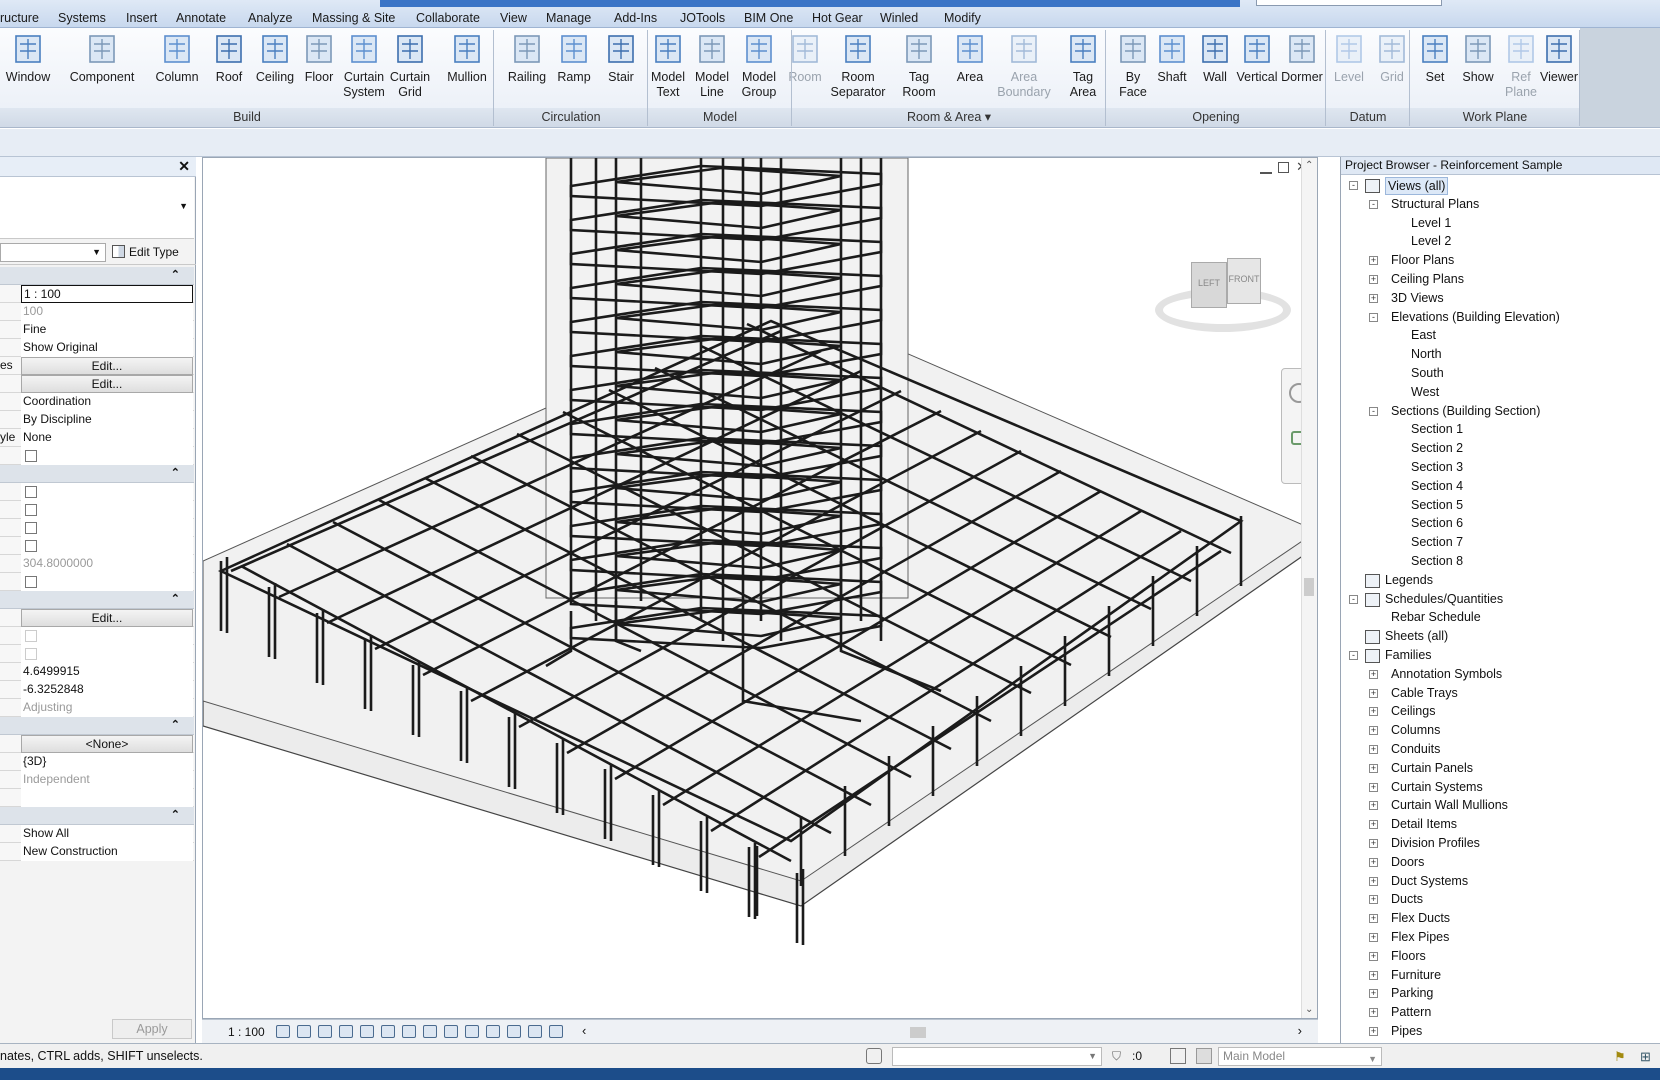 The image size is (1660, 1080). What do you see at coordinates (1302, 58) in the screenshot?
I see `dormer-button: Dormer` at bounding box center [1302, 58].